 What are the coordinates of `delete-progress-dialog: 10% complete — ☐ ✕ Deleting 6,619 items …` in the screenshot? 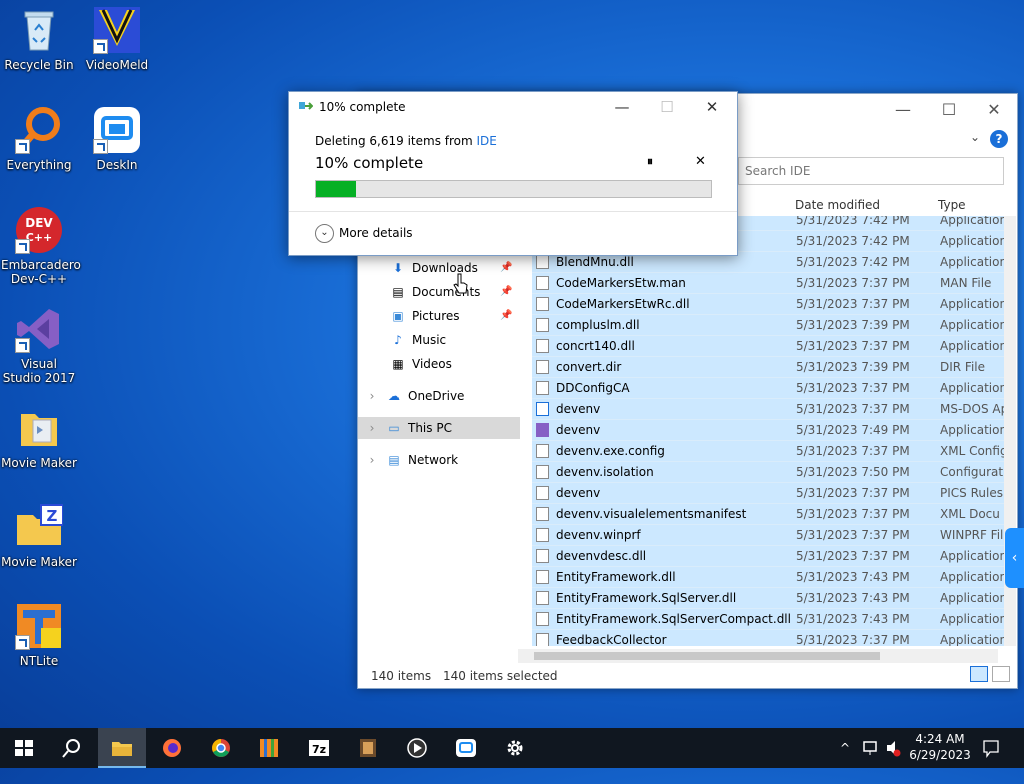 It's located at (513, 173).